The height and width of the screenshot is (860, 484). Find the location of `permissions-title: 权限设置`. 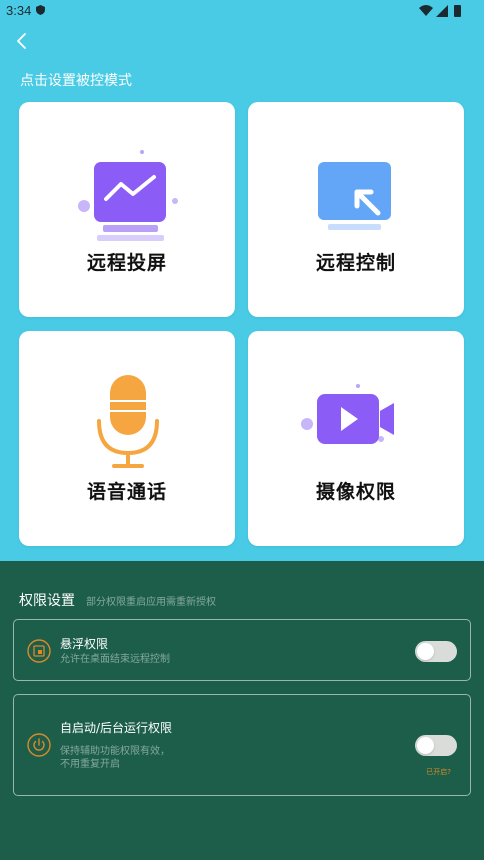

permissions-title: 权限设置 is located at coordinates (47, 601).